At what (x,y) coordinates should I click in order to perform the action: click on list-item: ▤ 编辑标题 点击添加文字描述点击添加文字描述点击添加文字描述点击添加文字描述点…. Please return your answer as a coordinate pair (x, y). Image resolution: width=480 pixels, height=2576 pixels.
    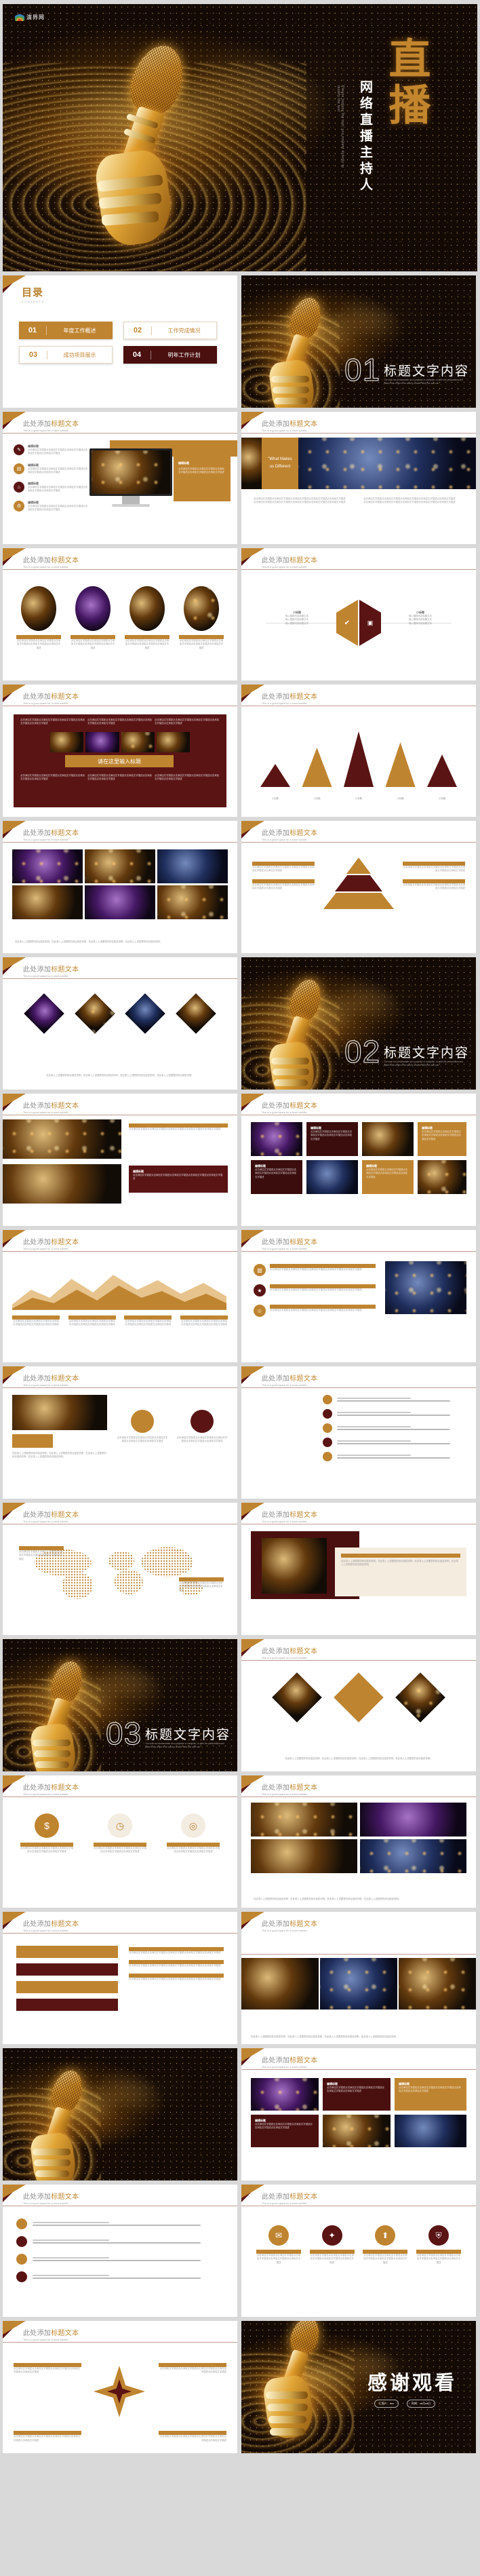
    Looking at the image, I should click on (51, 469).